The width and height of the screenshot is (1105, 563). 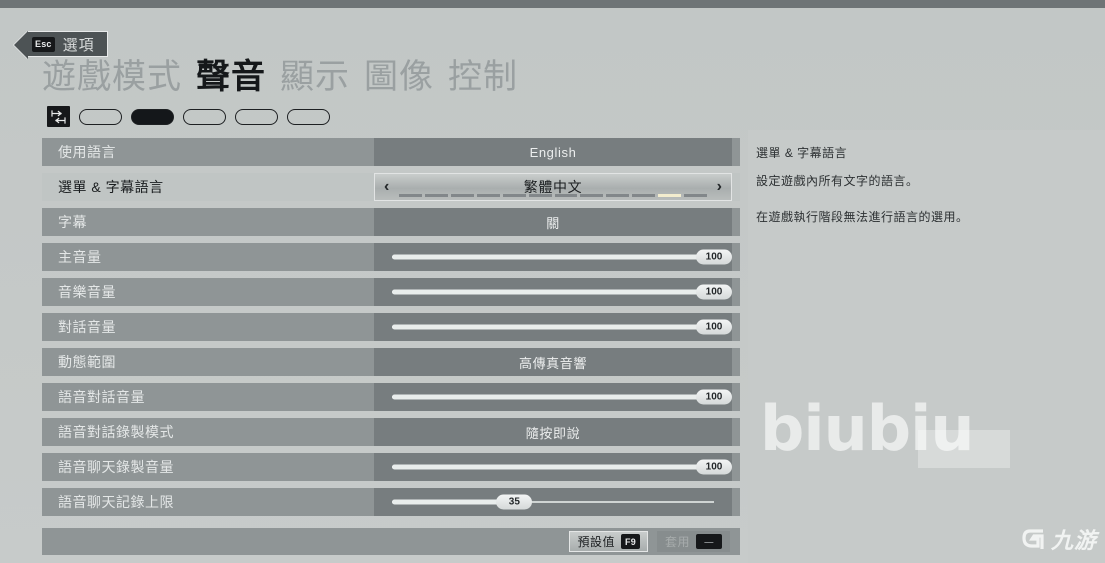 I want to click on apply-button-label: 套用, so click(x=677, y=542).